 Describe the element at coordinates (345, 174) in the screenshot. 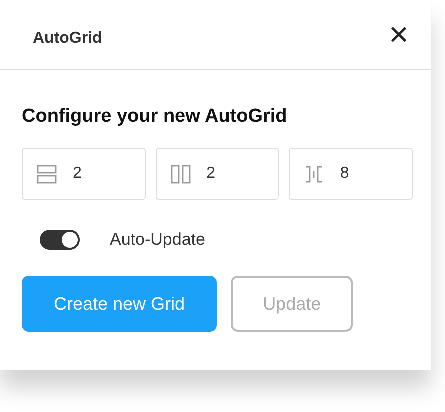

I see `field-value: 8` at that location.